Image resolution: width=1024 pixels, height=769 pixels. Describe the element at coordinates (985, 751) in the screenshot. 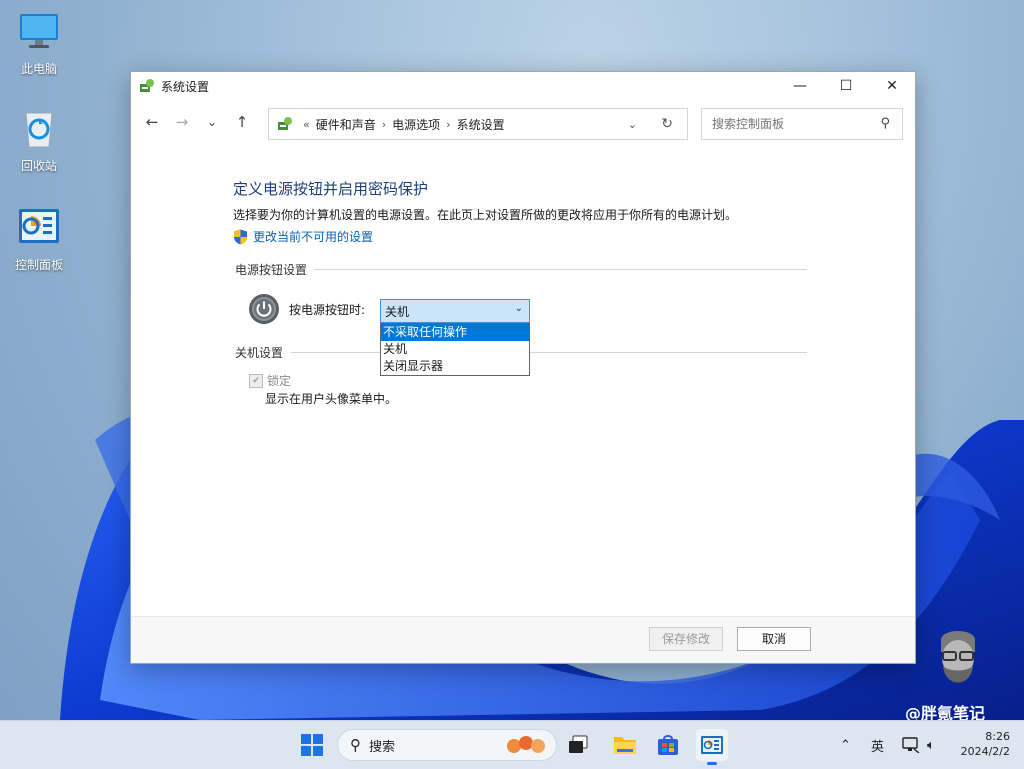

I see `clock-date: 2024/2/2` at that location.